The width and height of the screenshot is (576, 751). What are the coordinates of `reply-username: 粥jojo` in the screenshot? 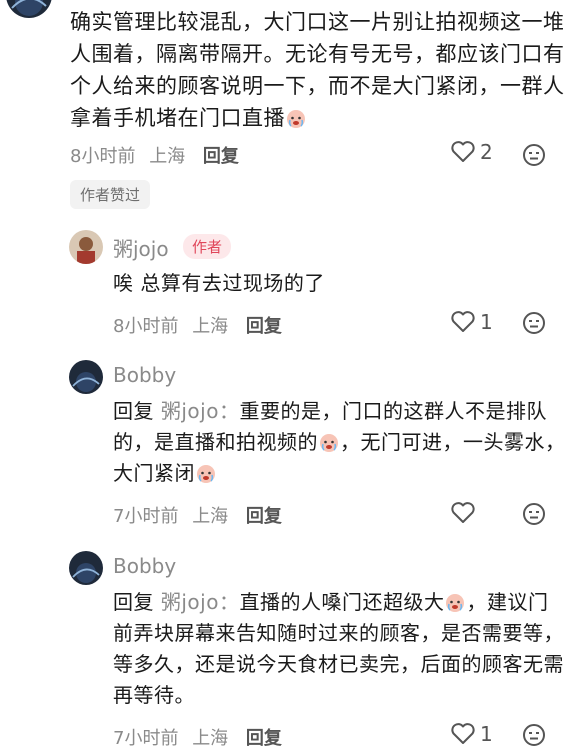 It's located at (141, 247).